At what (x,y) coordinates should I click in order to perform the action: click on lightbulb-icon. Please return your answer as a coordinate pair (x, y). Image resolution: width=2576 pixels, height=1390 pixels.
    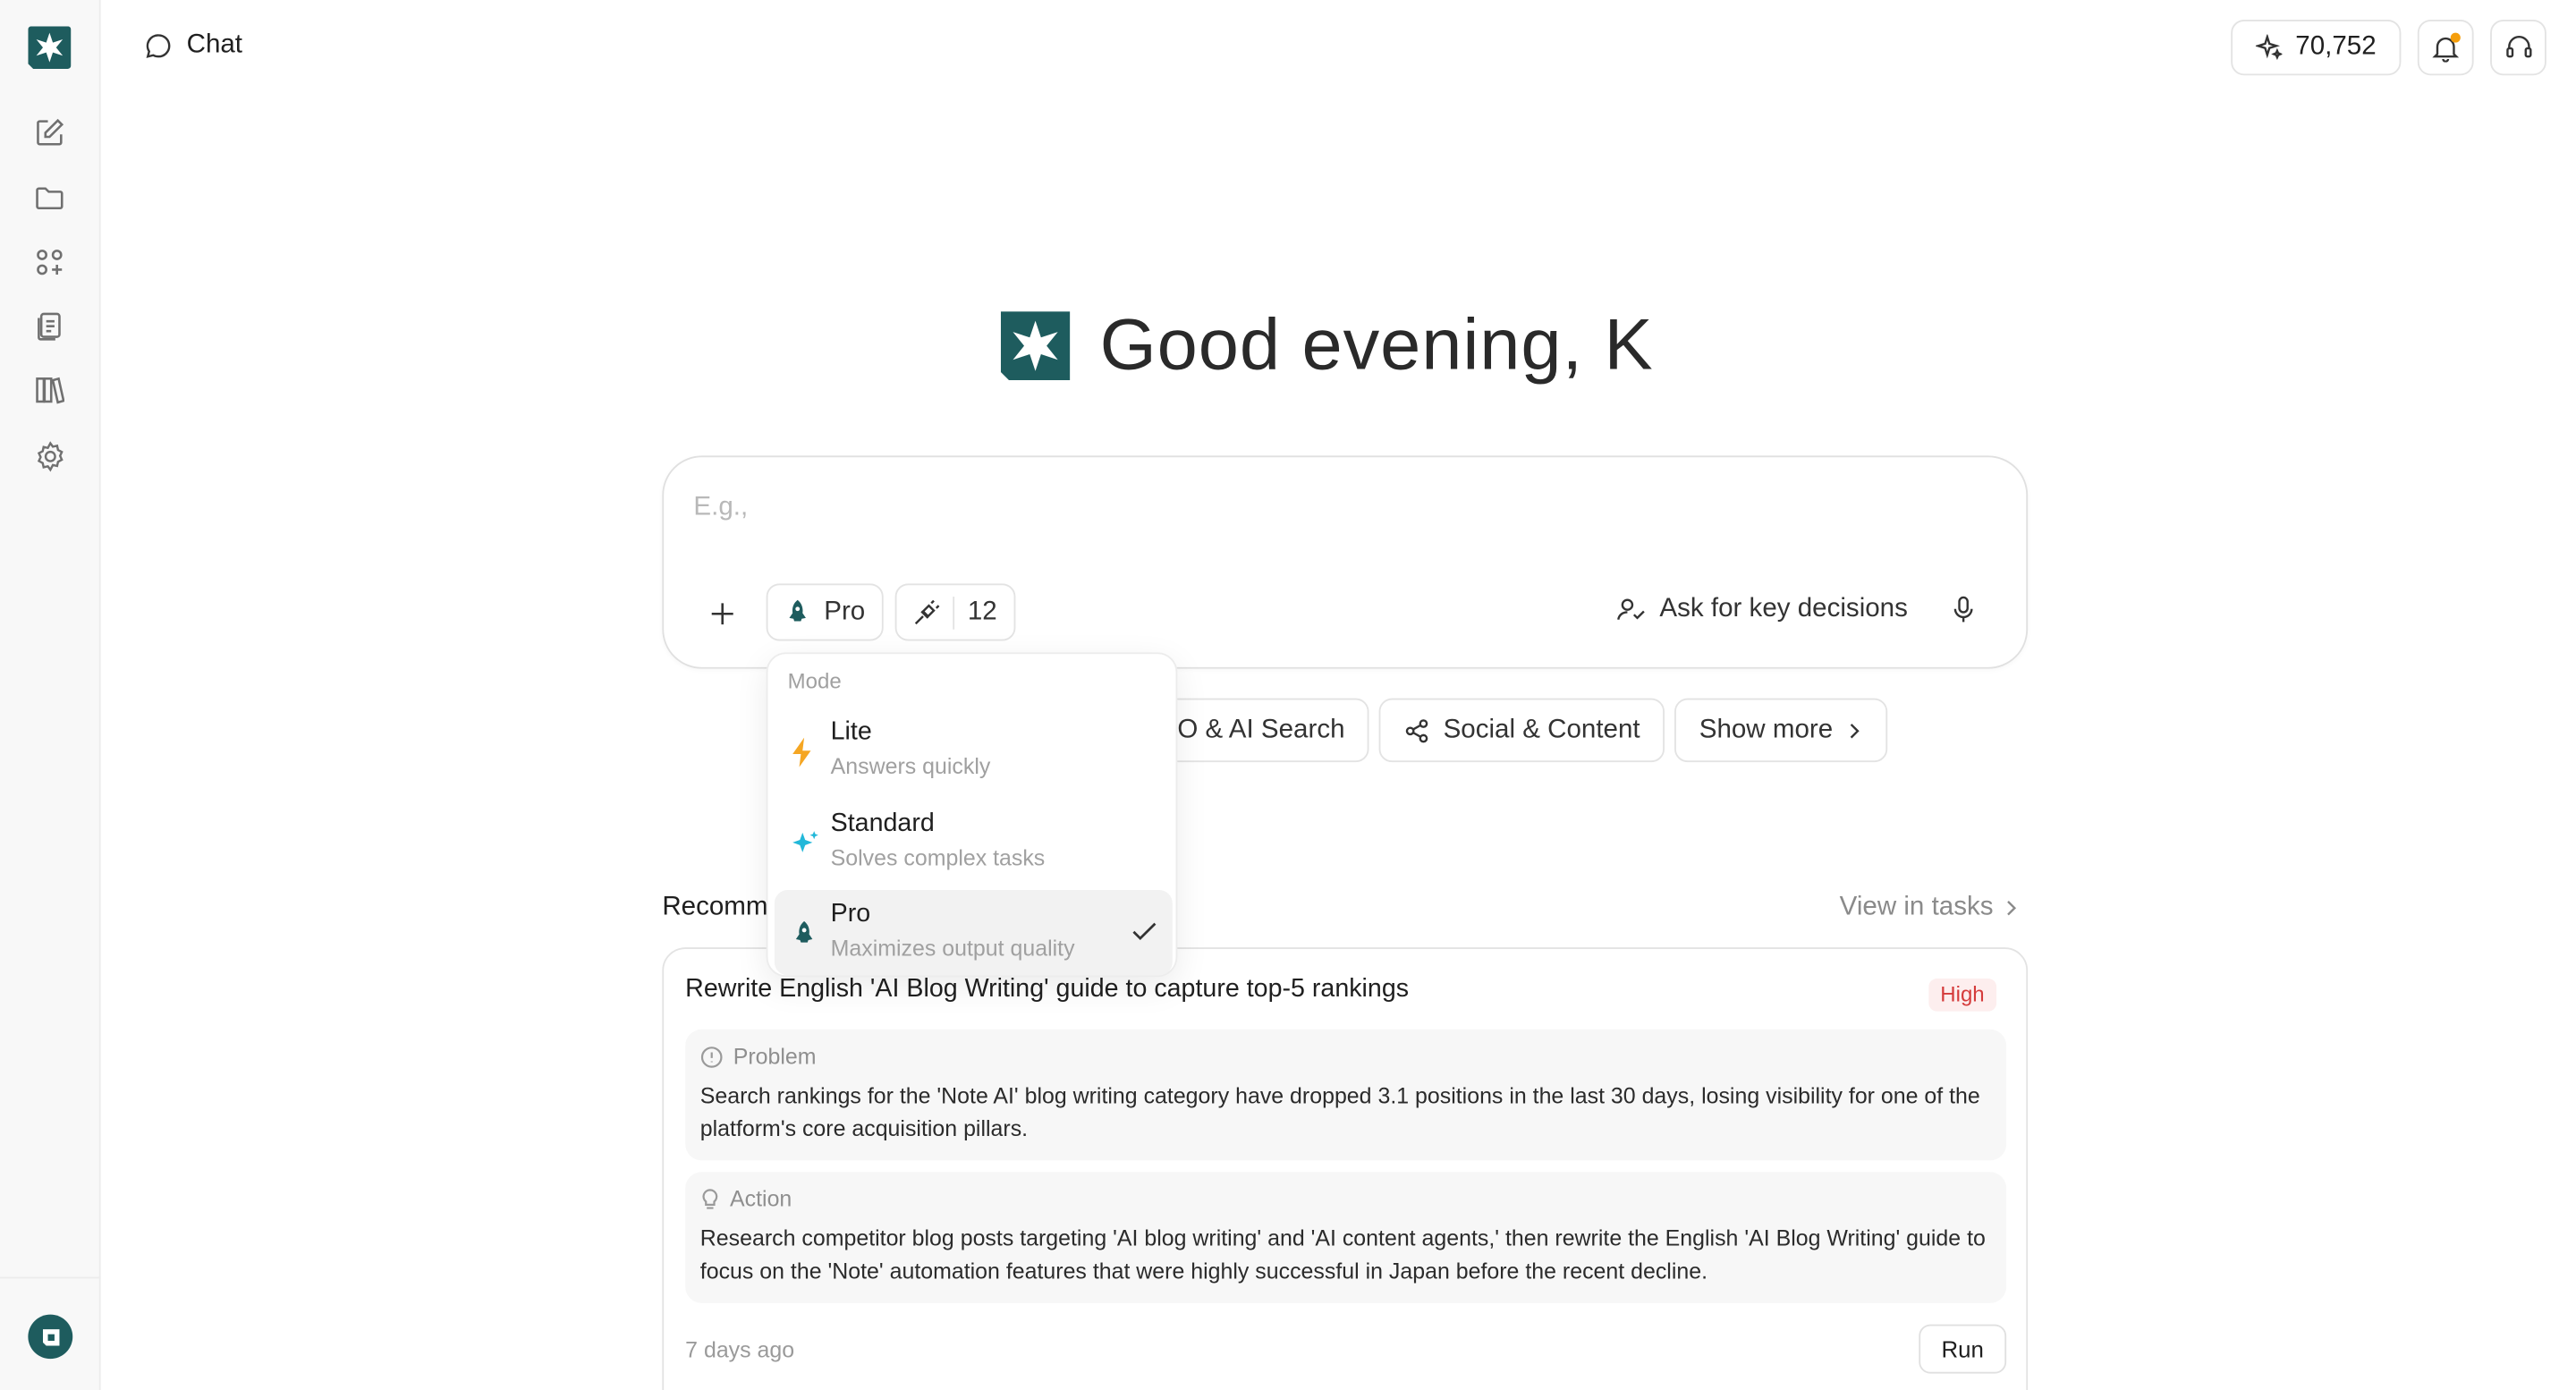
    Looking at the image, I should click on (710, 1198).